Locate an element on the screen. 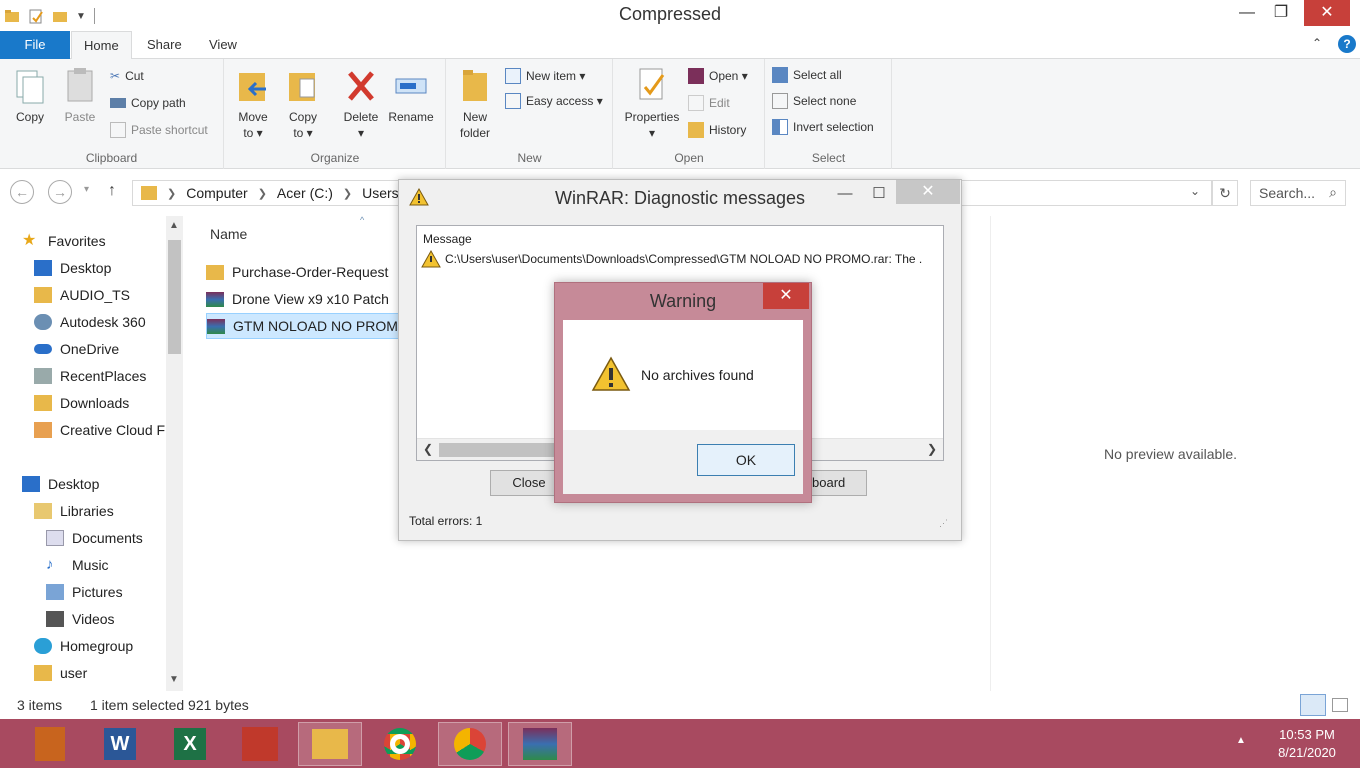 This screenshot has width=1360, height=768. chevron-up-icon: ⌃ is located at coordinates (1317, 43).